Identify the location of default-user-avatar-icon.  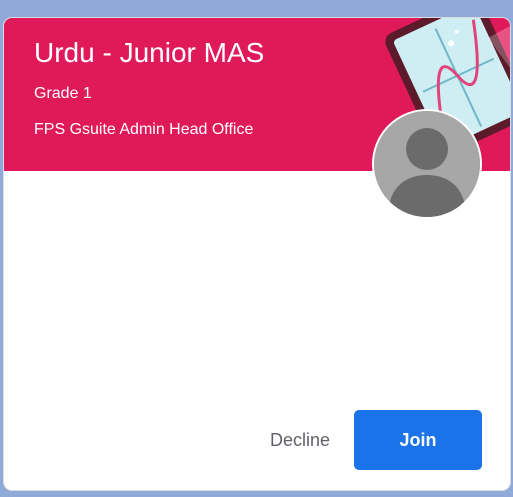
(427, 164).